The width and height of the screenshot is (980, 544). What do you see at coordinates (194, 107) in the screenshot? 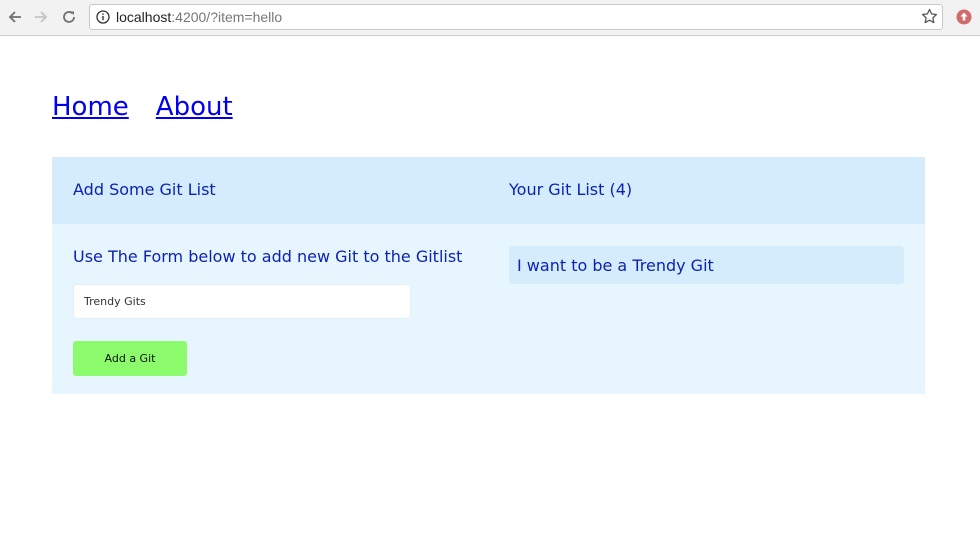
I see `about-link: About` at bounding box center [194, 107].